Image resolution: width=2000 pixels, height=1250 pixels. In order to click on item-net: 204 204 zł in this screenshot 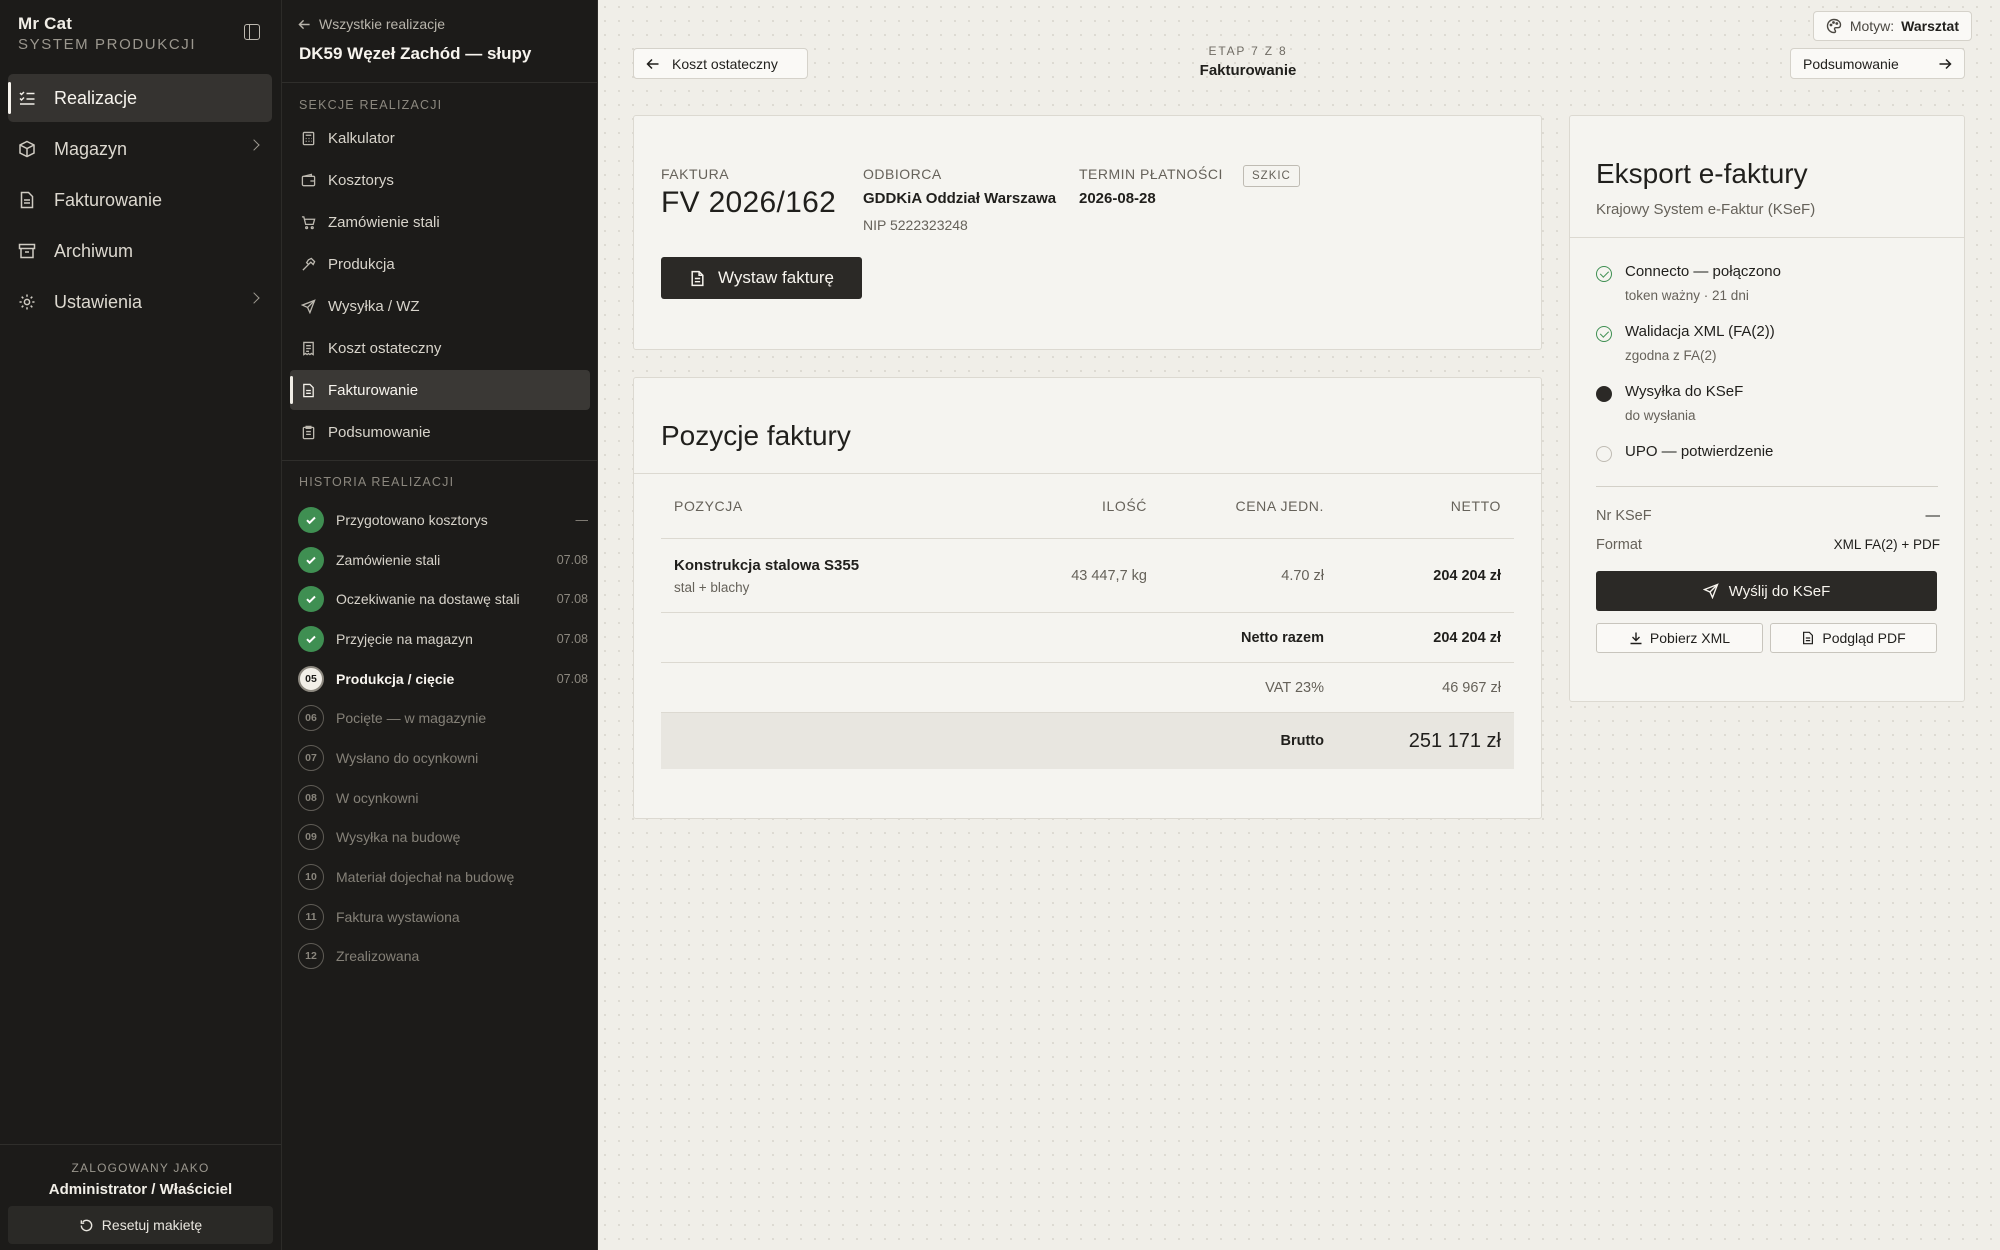, I will do `click(1467, 575)`.